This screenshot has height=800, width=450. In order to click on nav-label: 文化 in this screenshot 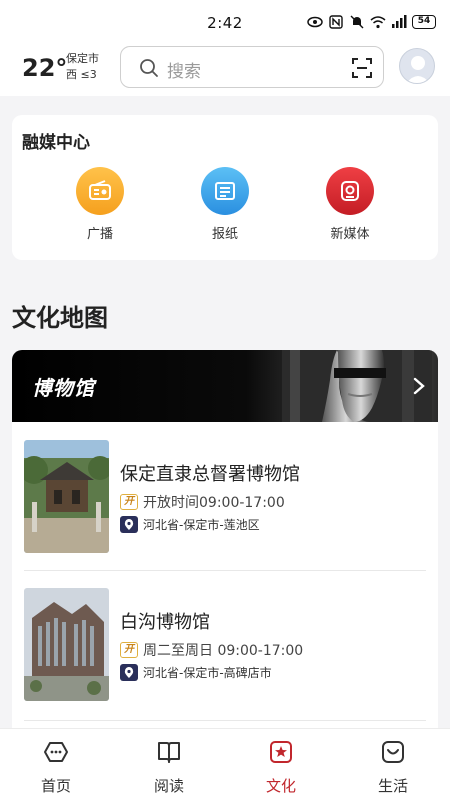, I will do `click(280, 786)`.